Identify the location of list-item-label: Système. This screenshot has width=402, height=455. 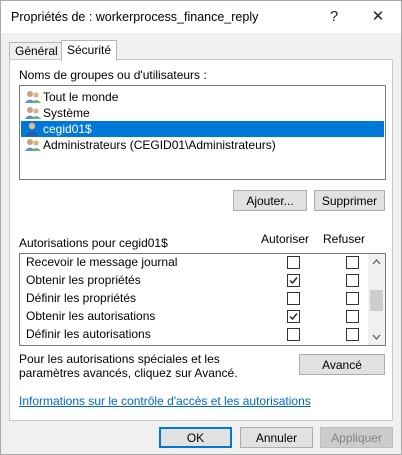
(66, 113).